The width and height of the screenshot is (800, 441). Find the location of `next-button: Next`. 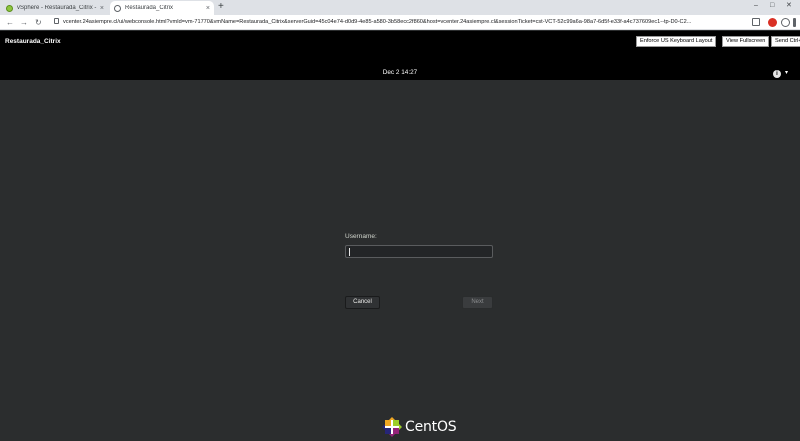

next-button: Next is located at coordinates (477, 302).